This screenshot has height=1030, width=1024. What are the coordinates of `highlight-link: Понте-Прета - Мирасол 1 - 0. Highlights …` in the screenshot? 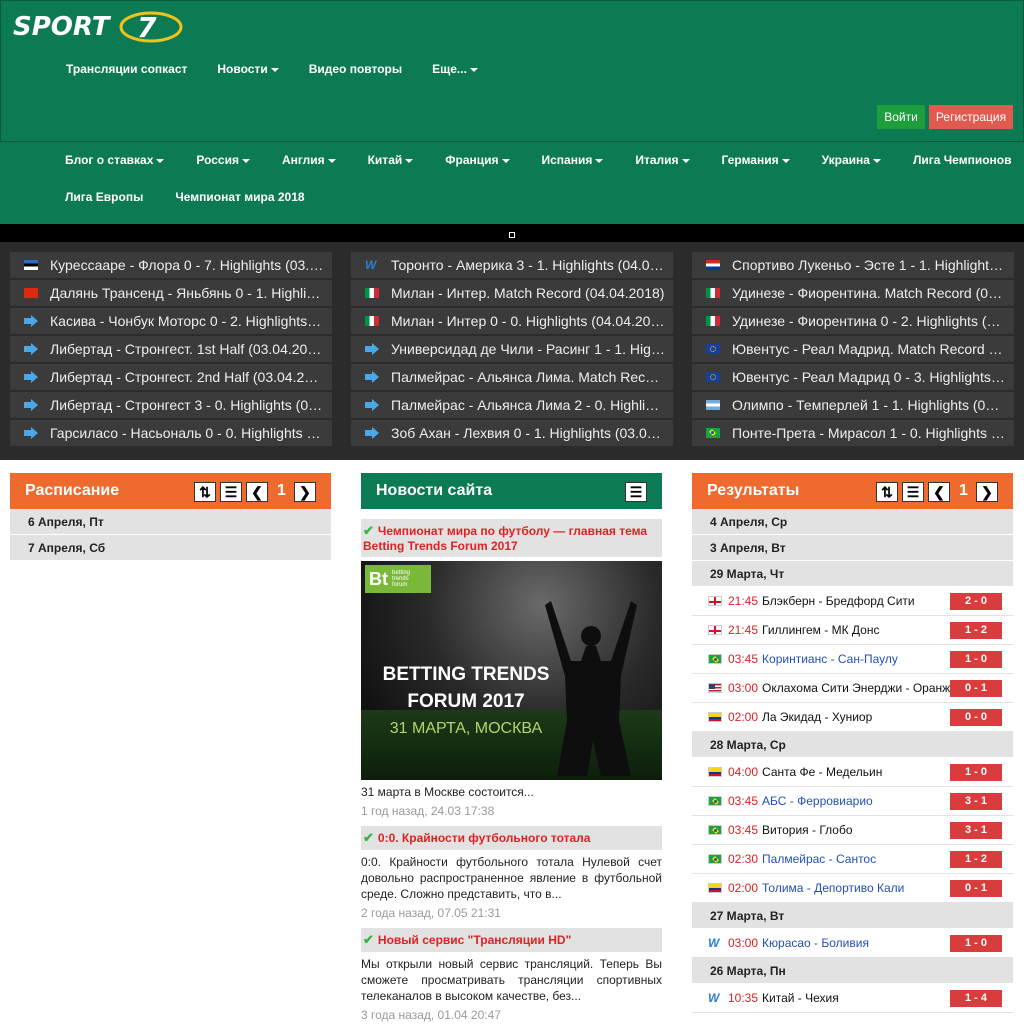 It's located at (853, 434).